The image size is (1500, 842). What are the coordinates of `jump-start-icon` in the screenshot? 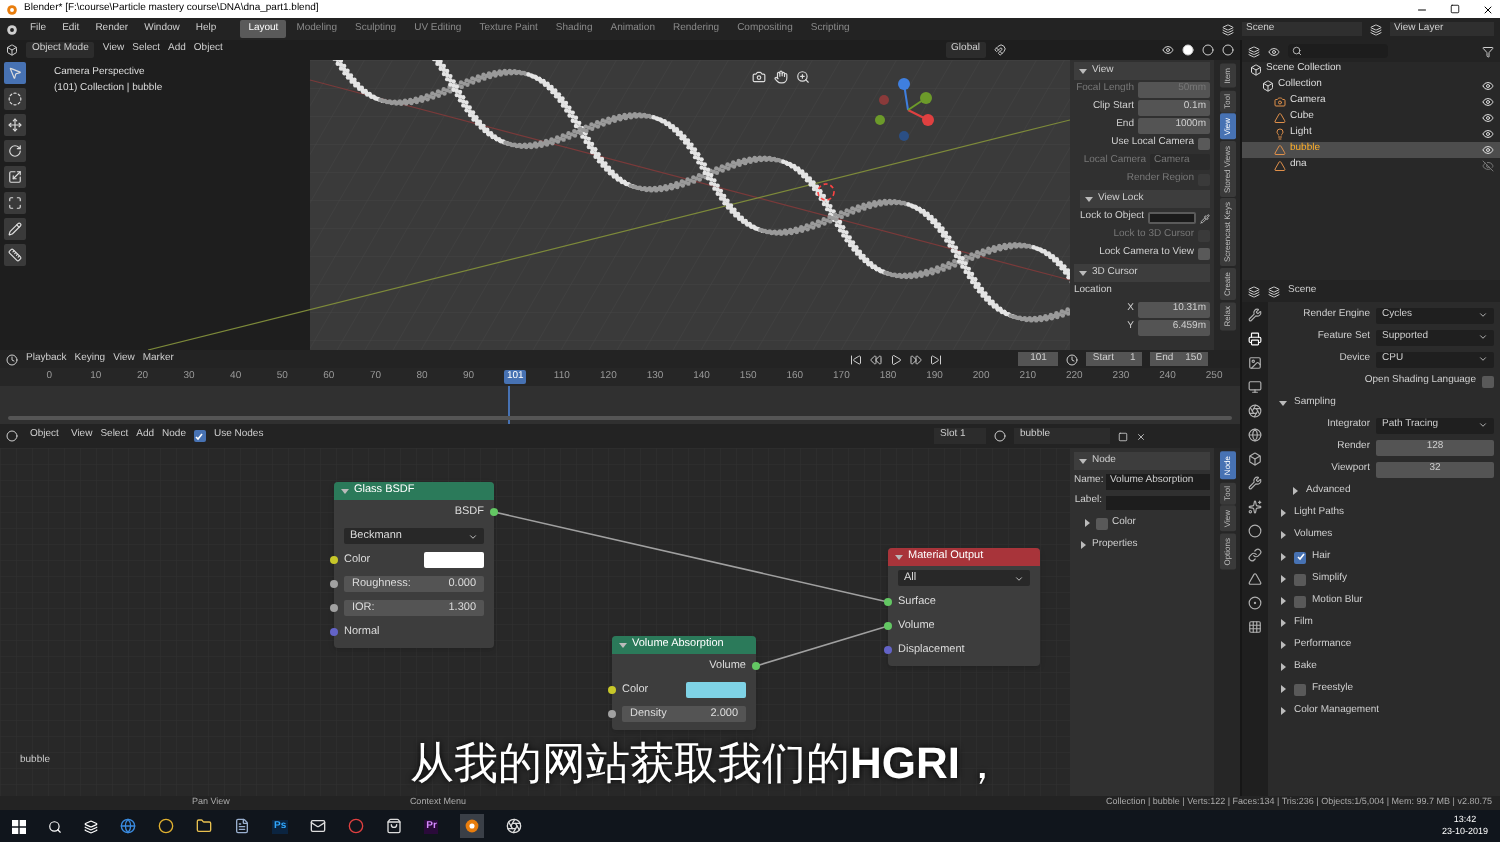 It's located at (856, 359).